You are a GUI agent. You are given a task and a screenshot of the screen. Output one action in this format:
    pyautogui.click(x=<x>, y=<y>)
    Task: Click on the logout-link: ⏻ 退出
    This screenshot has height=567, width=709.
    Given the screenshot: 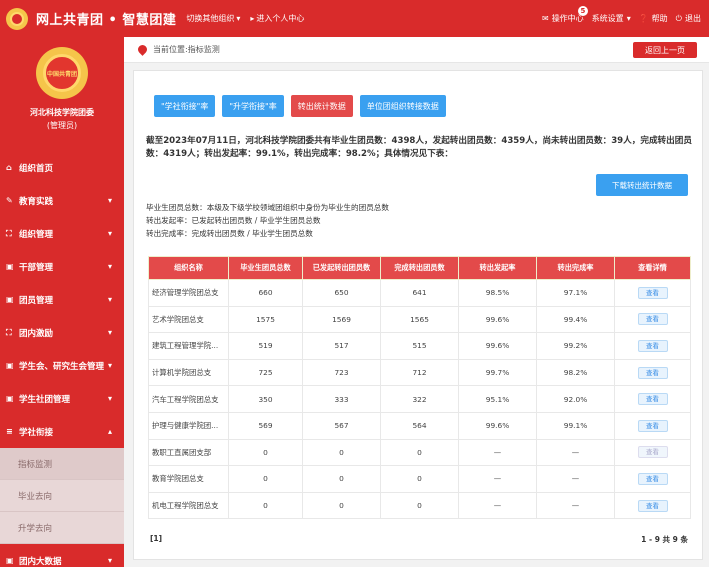 What is the action you would take?
    pyautogui.click(x=688, y=18)
    